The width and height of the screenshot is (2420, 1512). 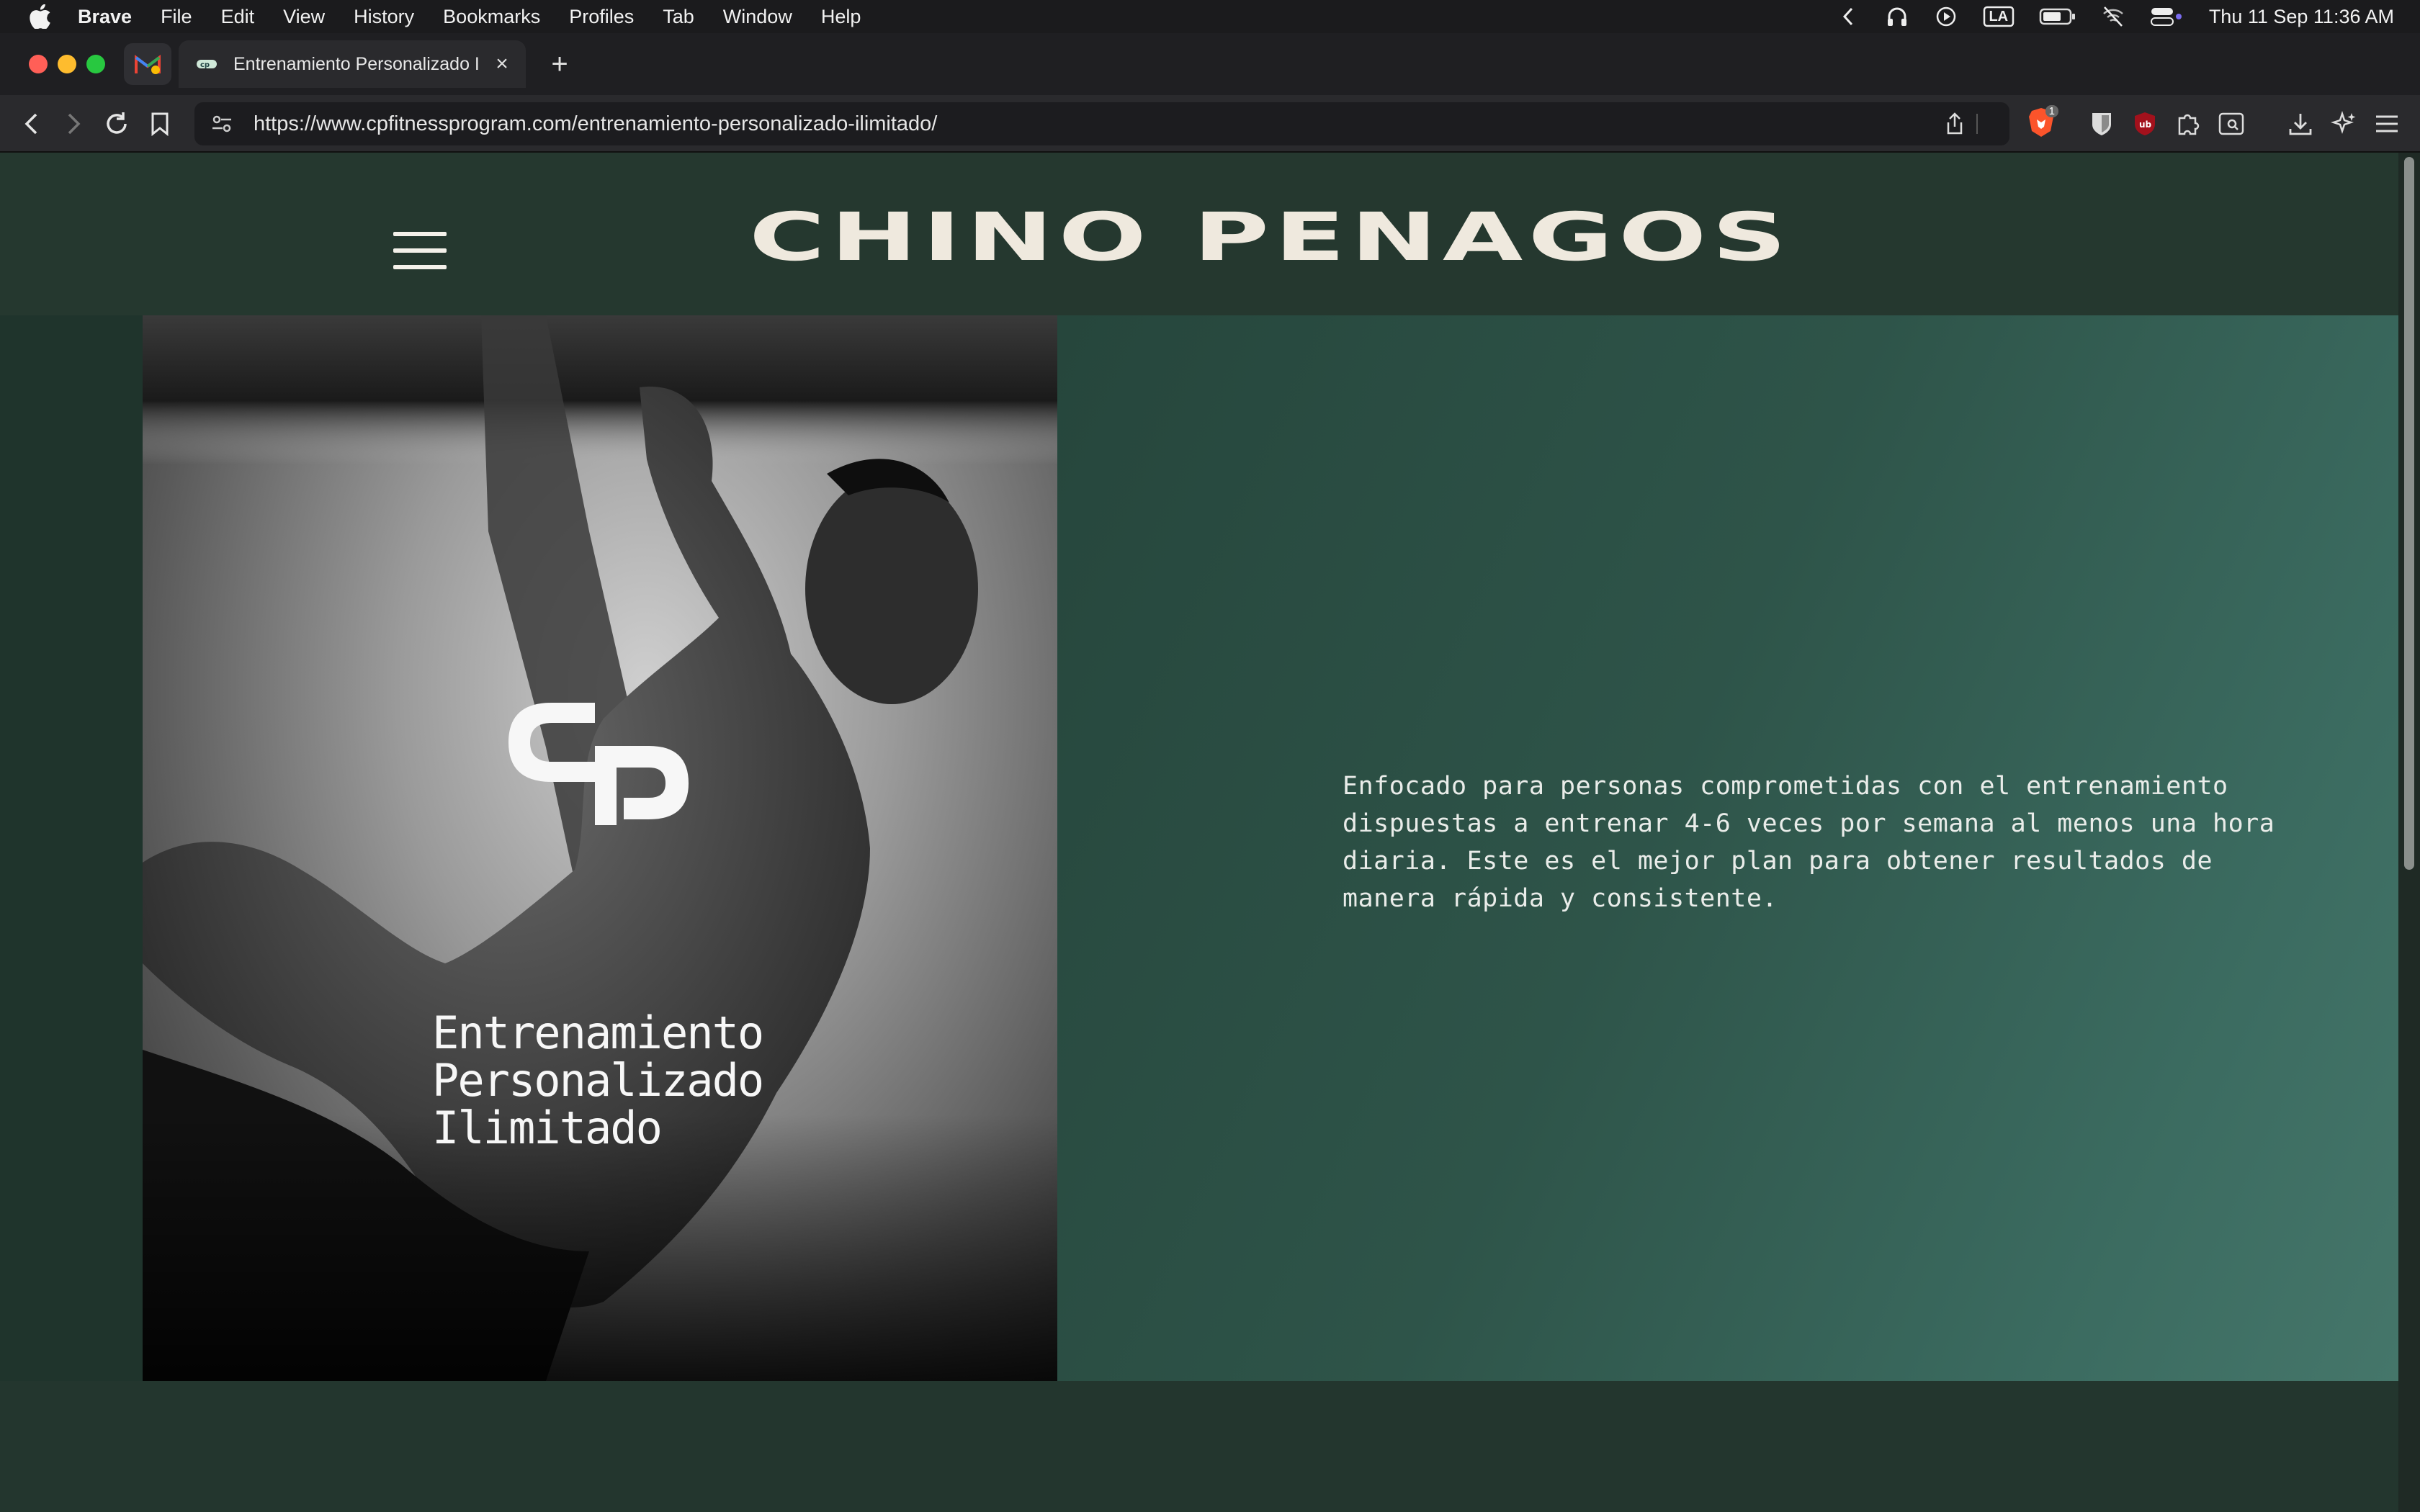 What do you see at coordinates (1364, 237) in the screenshot?
I see `site-logo: CHINO PENAGOS` at bounding box center [1364, 237].